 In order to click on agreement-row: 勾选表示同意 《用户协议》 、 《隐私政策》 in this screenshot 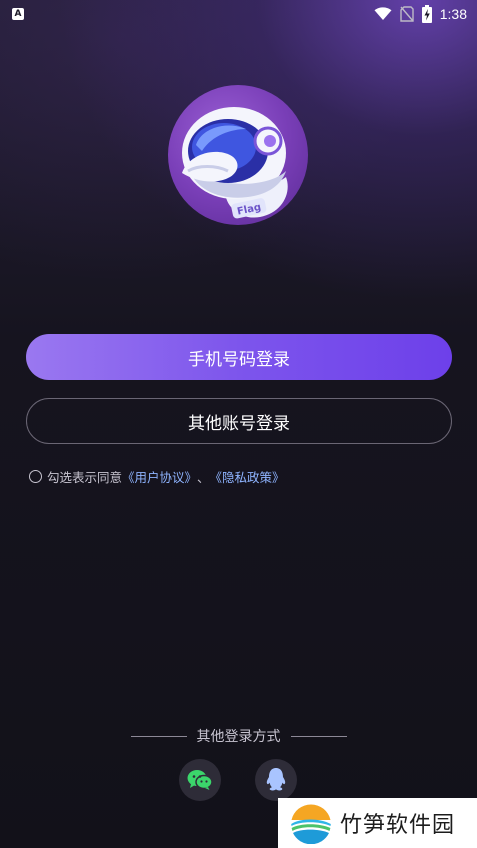, I will do `click(157, 476)`.